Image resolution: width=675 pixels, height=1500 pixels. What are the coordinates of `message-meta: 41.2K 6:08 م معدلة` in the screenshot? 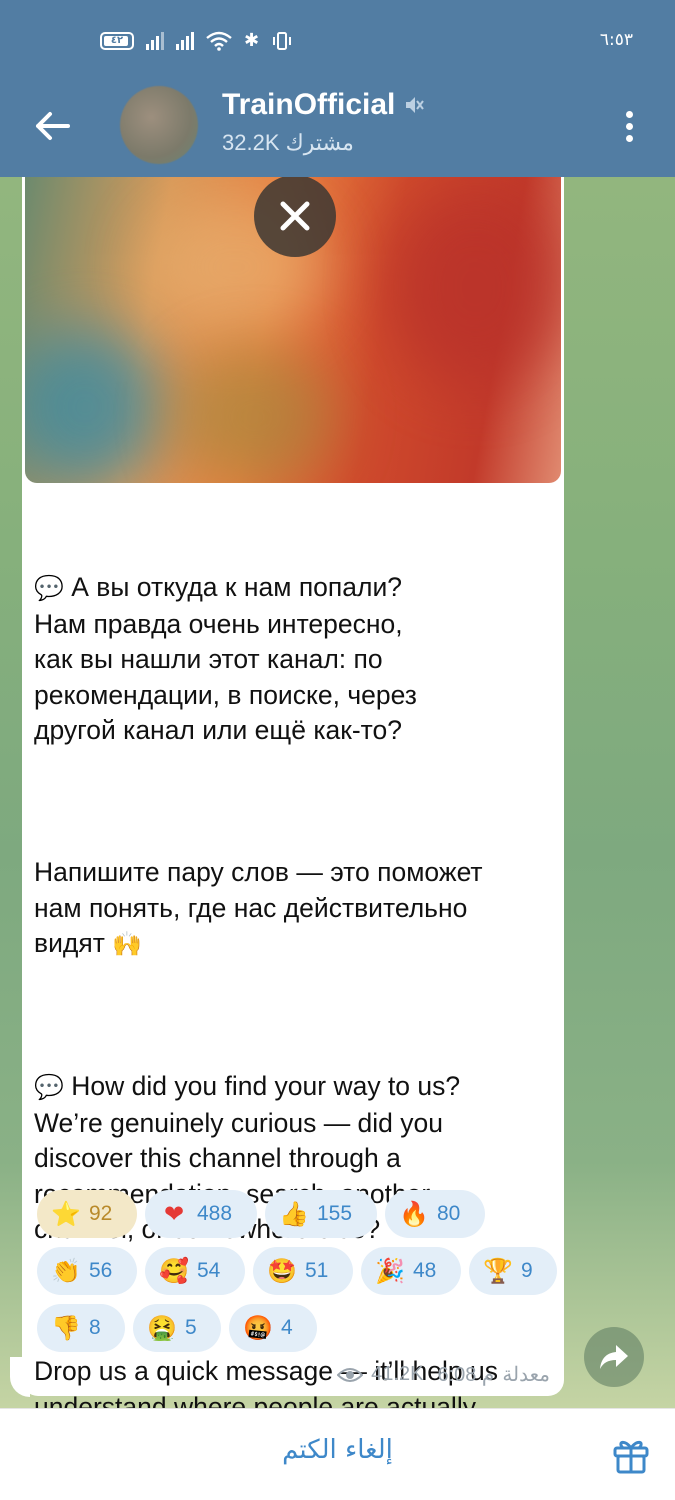 It's located at (443, 1374).